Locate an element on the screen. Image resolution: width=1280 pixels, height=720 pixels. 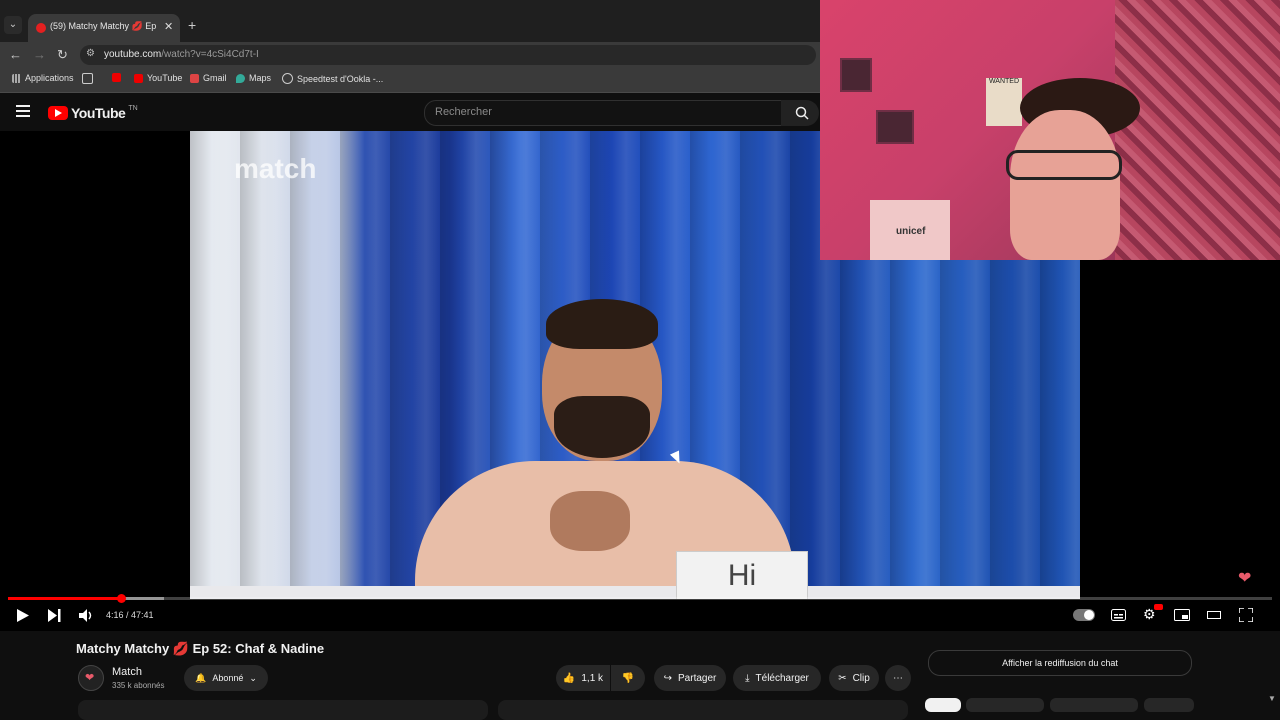
subscribed-button: 🔔 Abonné ⌄ is located at coordinates (226, 678).